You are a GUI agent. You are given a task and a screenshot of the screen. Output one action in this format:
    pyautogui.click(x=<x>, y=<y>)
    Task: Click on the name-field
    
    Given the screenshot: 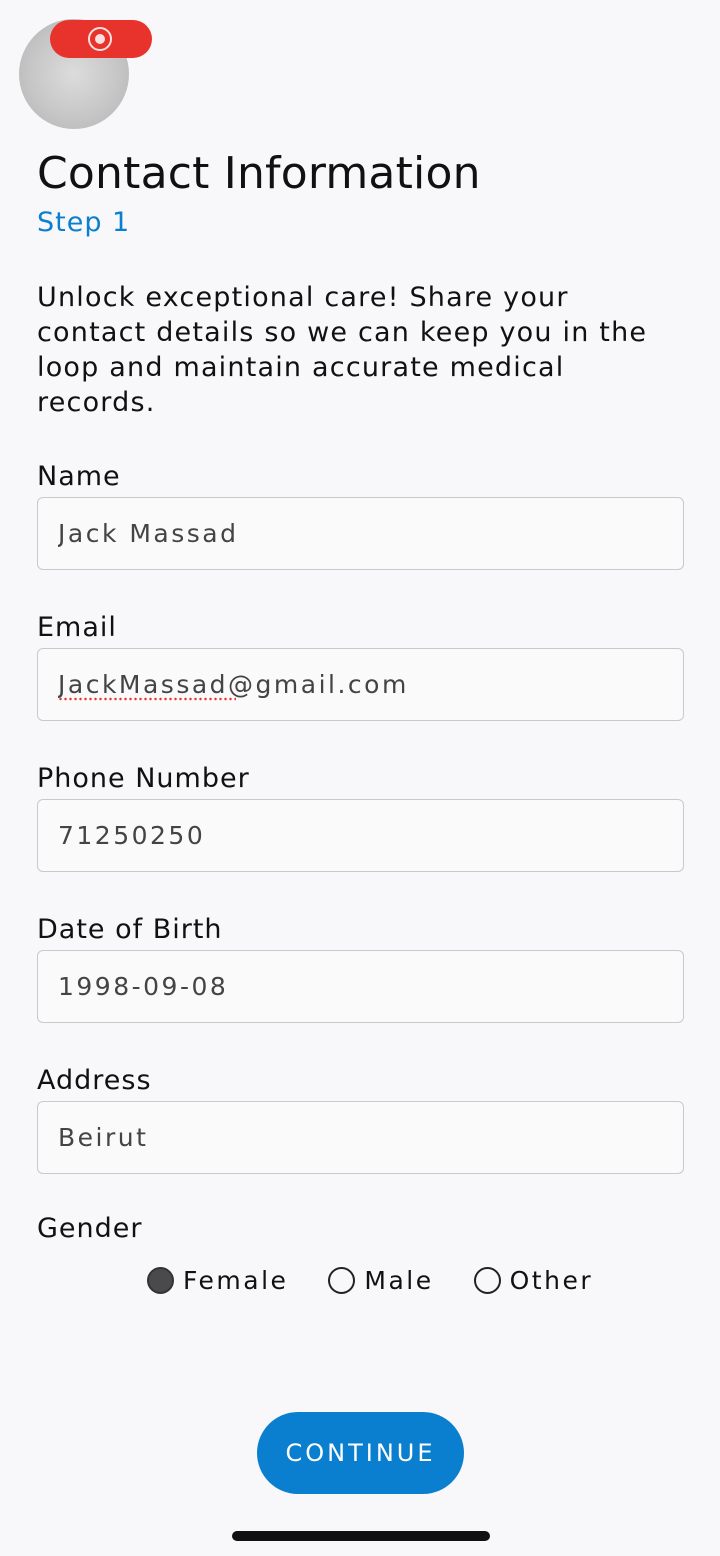 What is the action you would take?
    pyautogui.click(x=360, y=533)
    